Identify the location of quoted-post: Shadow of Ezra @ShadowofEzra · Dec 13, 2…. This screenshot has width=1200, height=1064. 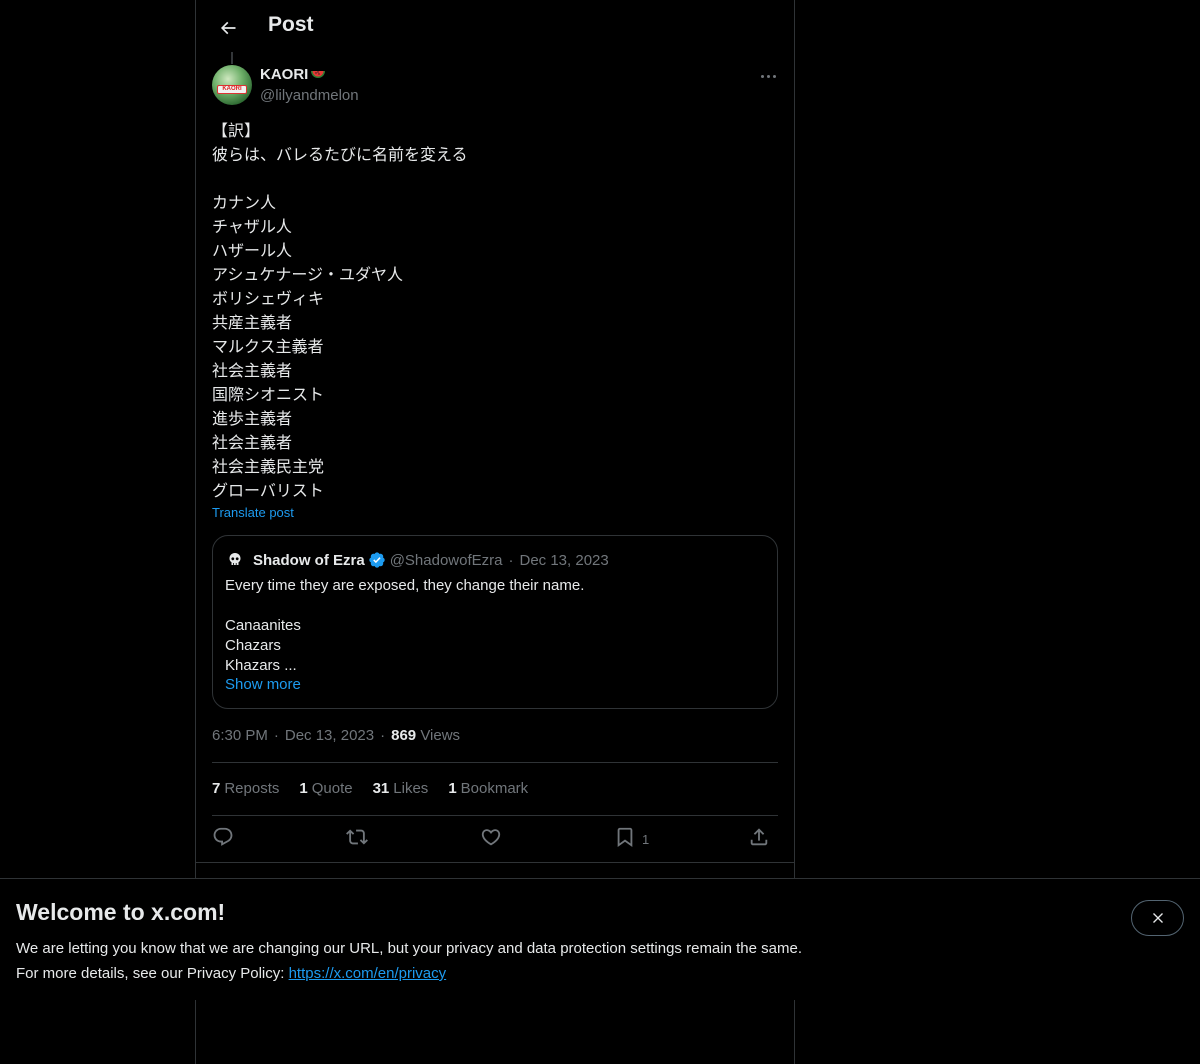
(495, 622).